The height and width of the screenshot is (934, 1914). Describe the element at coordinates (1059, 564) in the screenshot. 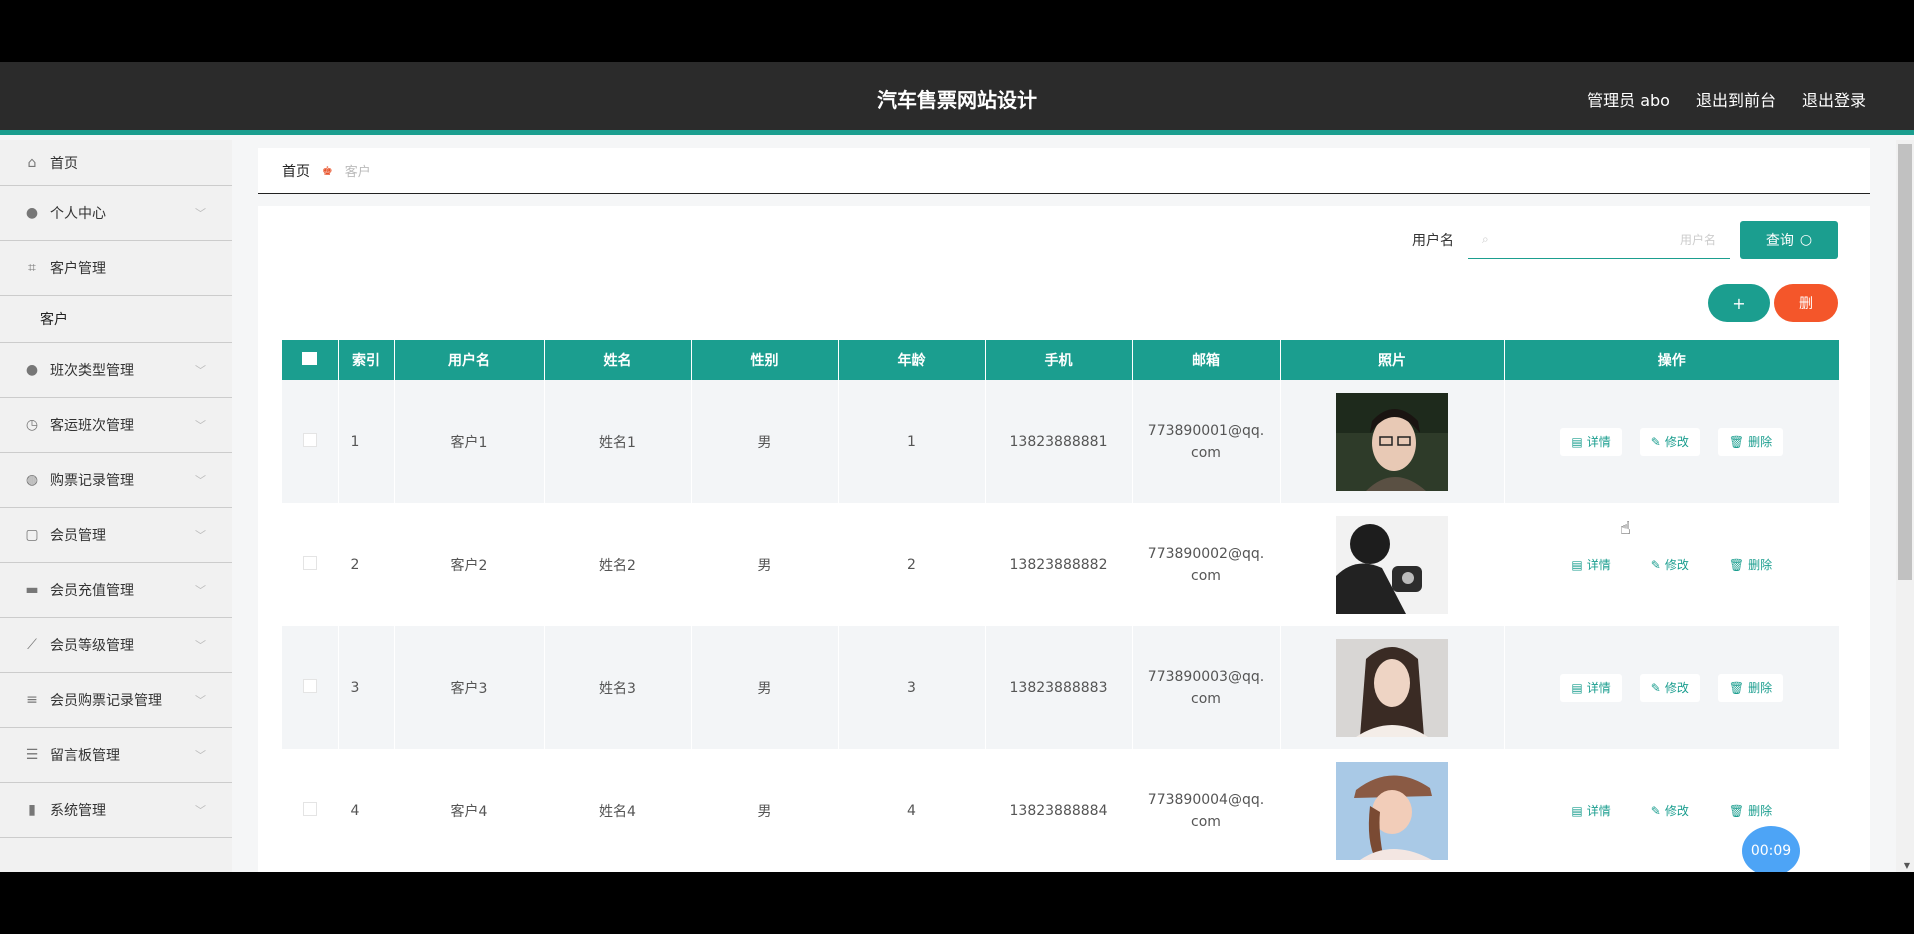

I see `phone-cell: 13823888882` at that location.